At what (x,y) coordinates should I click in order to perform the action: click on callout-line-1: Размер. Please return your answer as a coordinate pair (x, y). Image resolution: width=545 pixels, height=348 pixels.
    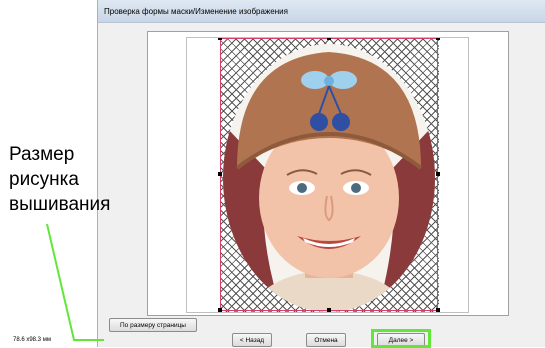
    Looking at the image, I should click on (42, 154).